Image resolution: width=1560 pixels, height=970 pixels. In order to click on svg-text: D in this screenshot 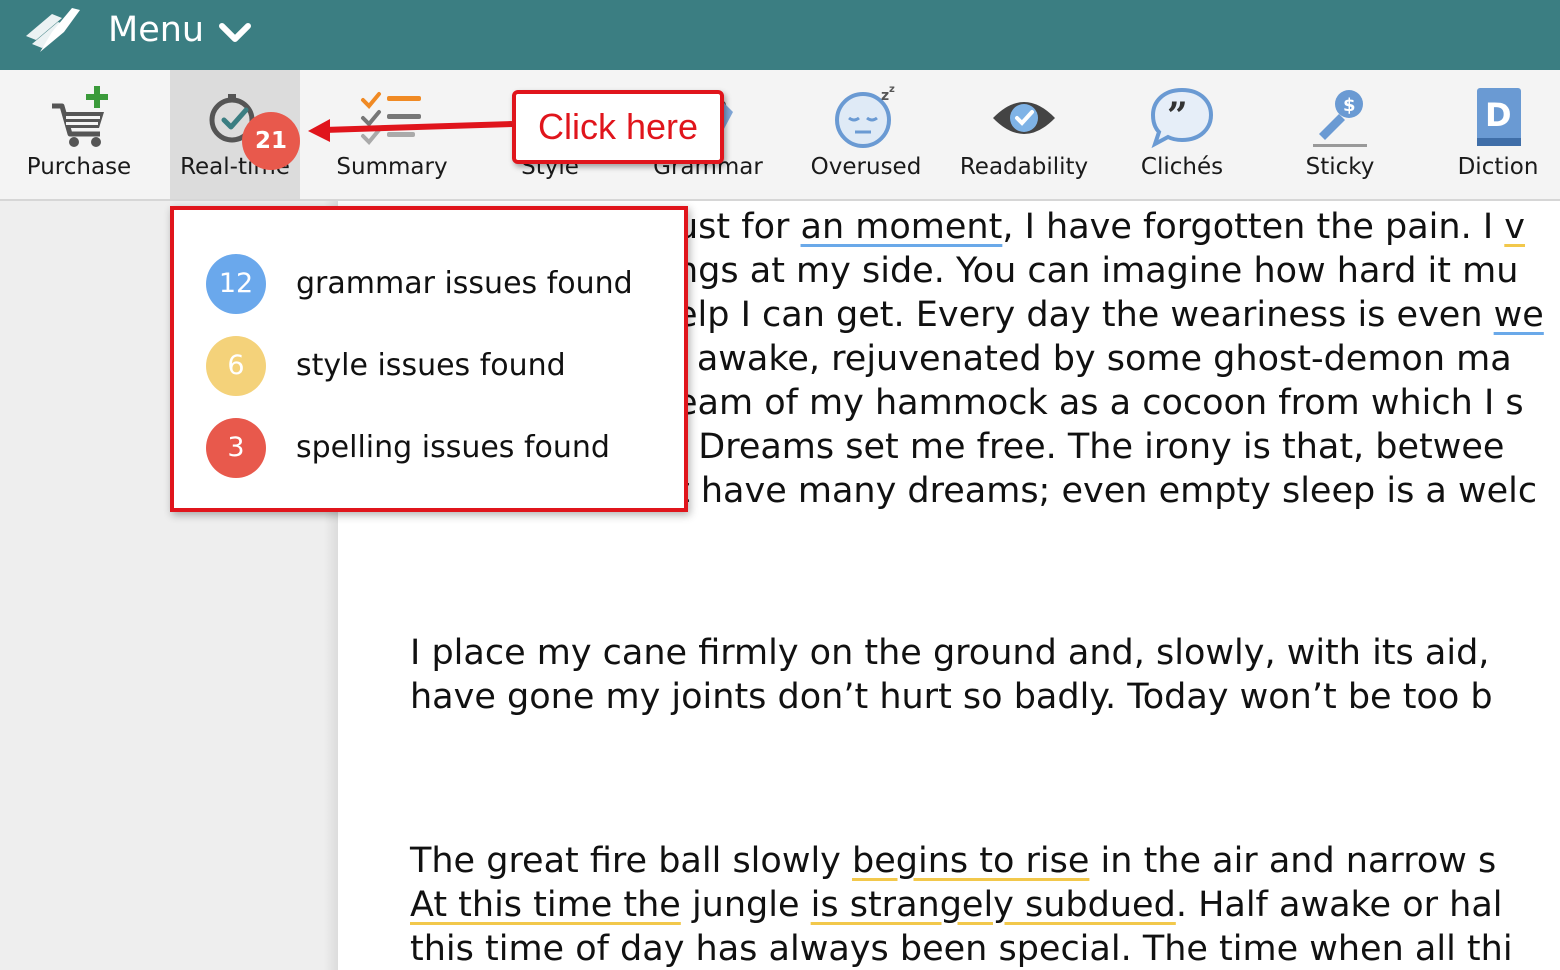, I will do `click(1498, 115)`.